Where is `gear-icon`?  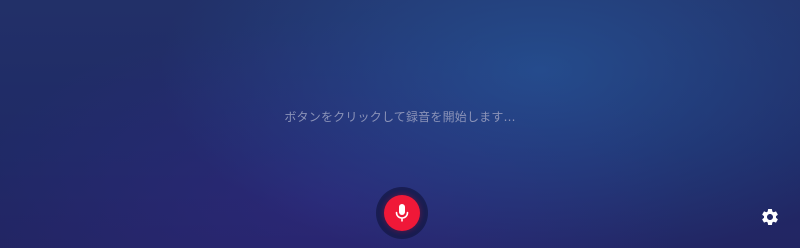
gear-icon is located at coordinates (770, 217).